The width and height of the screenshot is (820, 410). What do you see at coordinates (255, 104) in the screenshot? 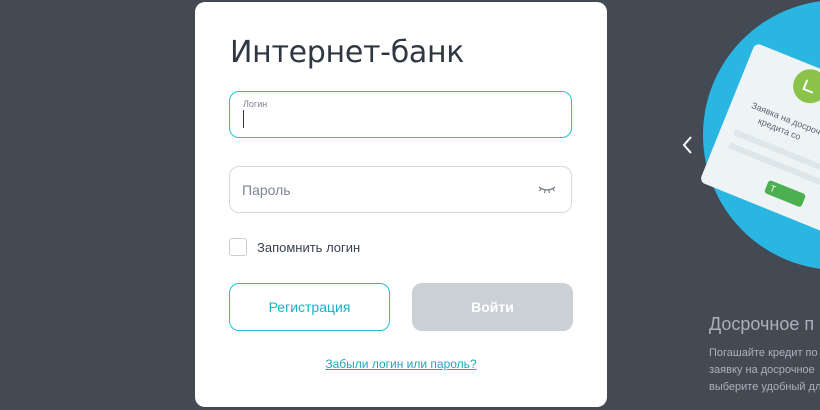
I see `login-label: Логин` at bounding box center [255, 104].